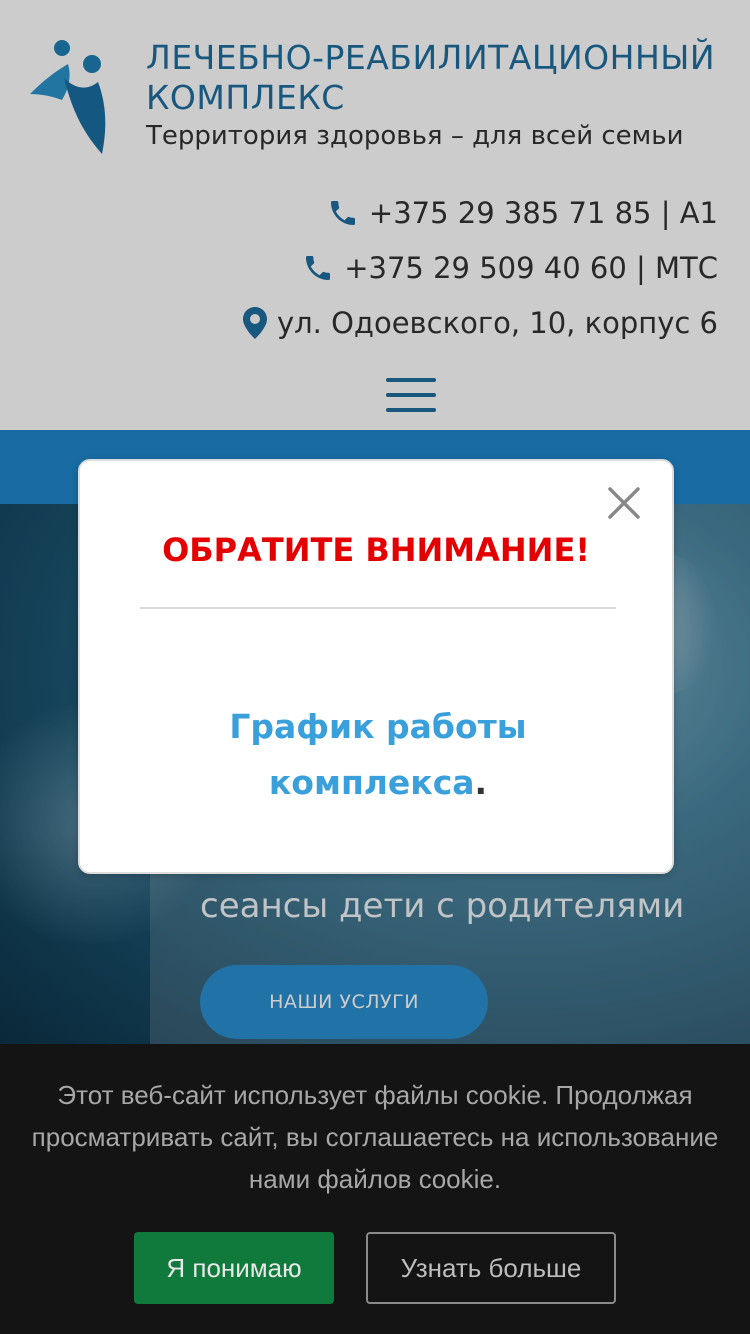  Describe the element at coordinates (624, 503) in the screenshot. I see `close-icon` at that location.